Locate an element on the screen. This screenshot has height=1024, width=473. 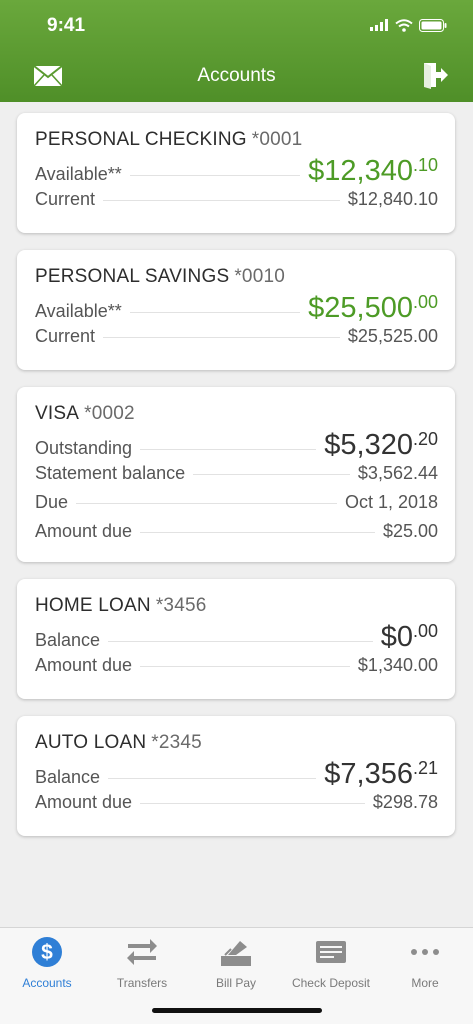
loan-balance: $7,356.21 is located at coordinates (381, 774).